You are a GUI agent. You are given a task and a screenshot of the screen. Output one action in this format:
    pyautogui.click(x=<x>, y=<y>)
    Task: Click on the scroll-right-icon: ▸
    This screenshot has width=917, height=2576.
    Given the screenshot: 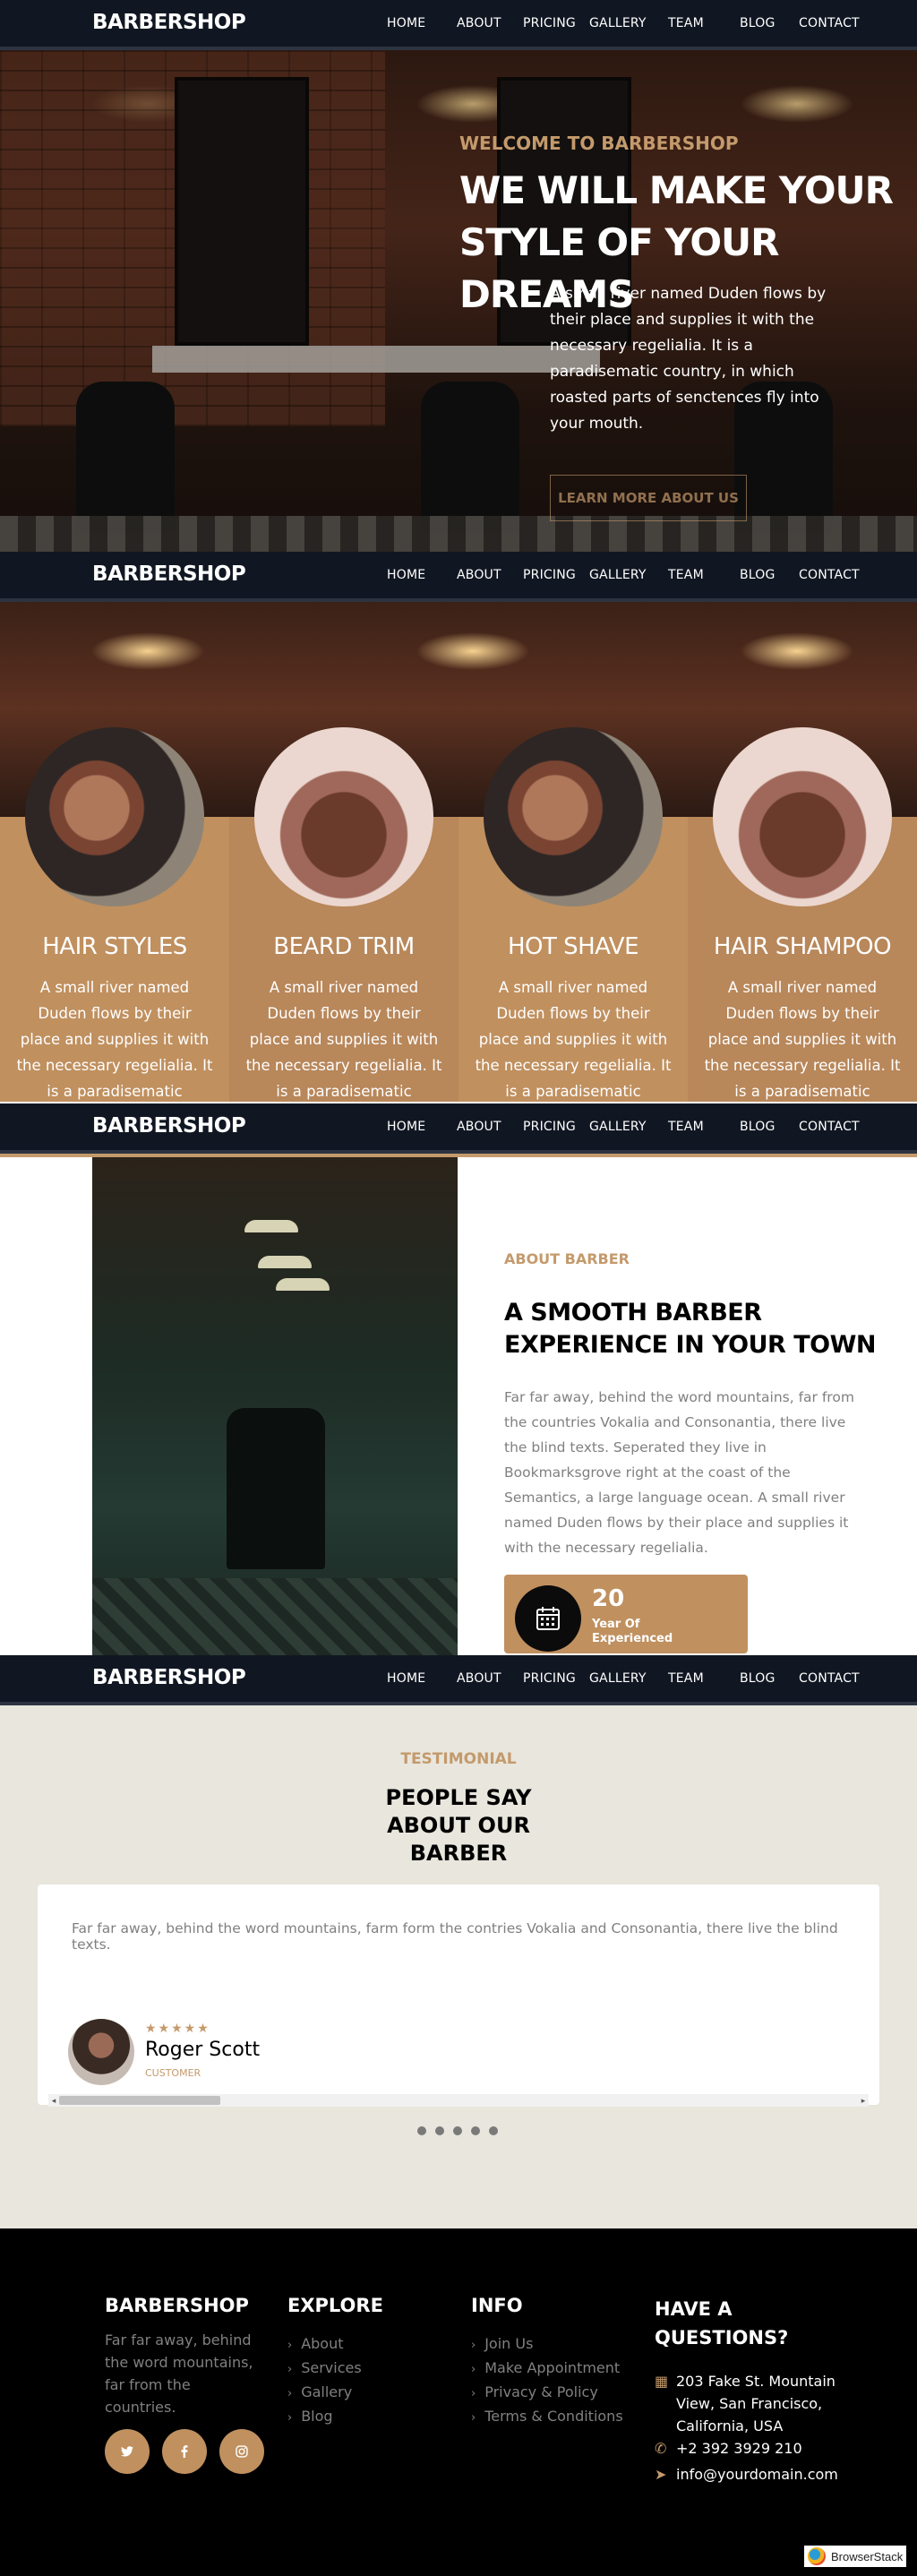 What is the action you would take?
    pyautogui.click(x=864, y=2100)
    